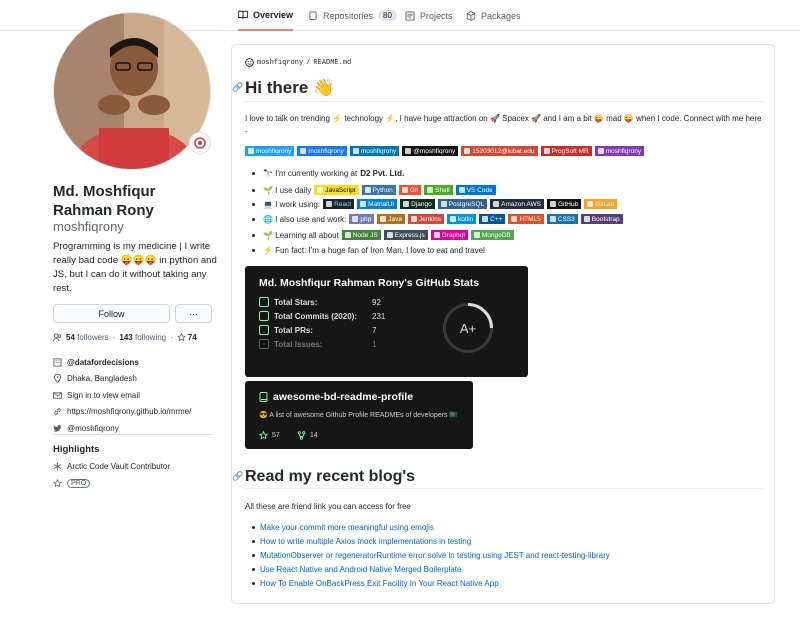  I want to click on avatar-photo, so click(132, 91).